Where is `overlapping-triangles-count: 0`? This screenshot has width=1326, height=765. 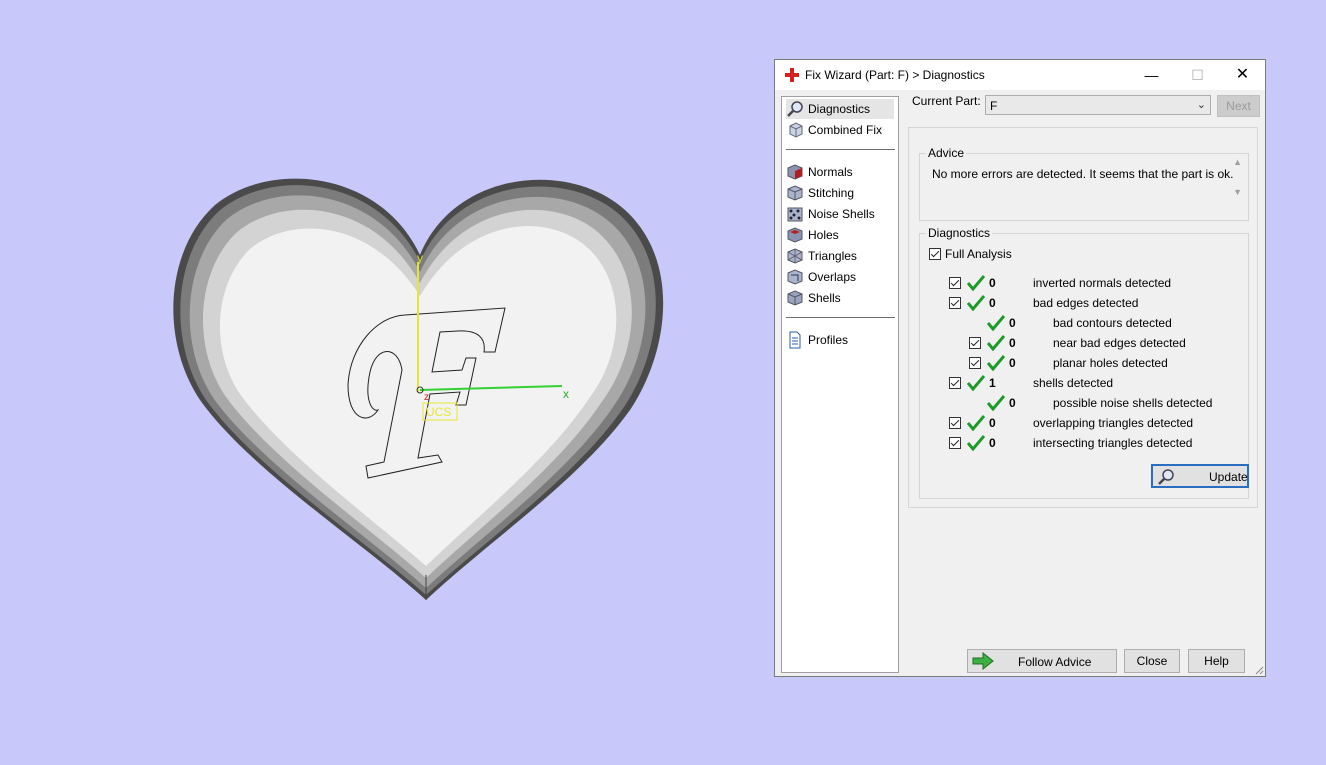 overlapping-triangles-count: 0 is located at coordinates (992, 423).